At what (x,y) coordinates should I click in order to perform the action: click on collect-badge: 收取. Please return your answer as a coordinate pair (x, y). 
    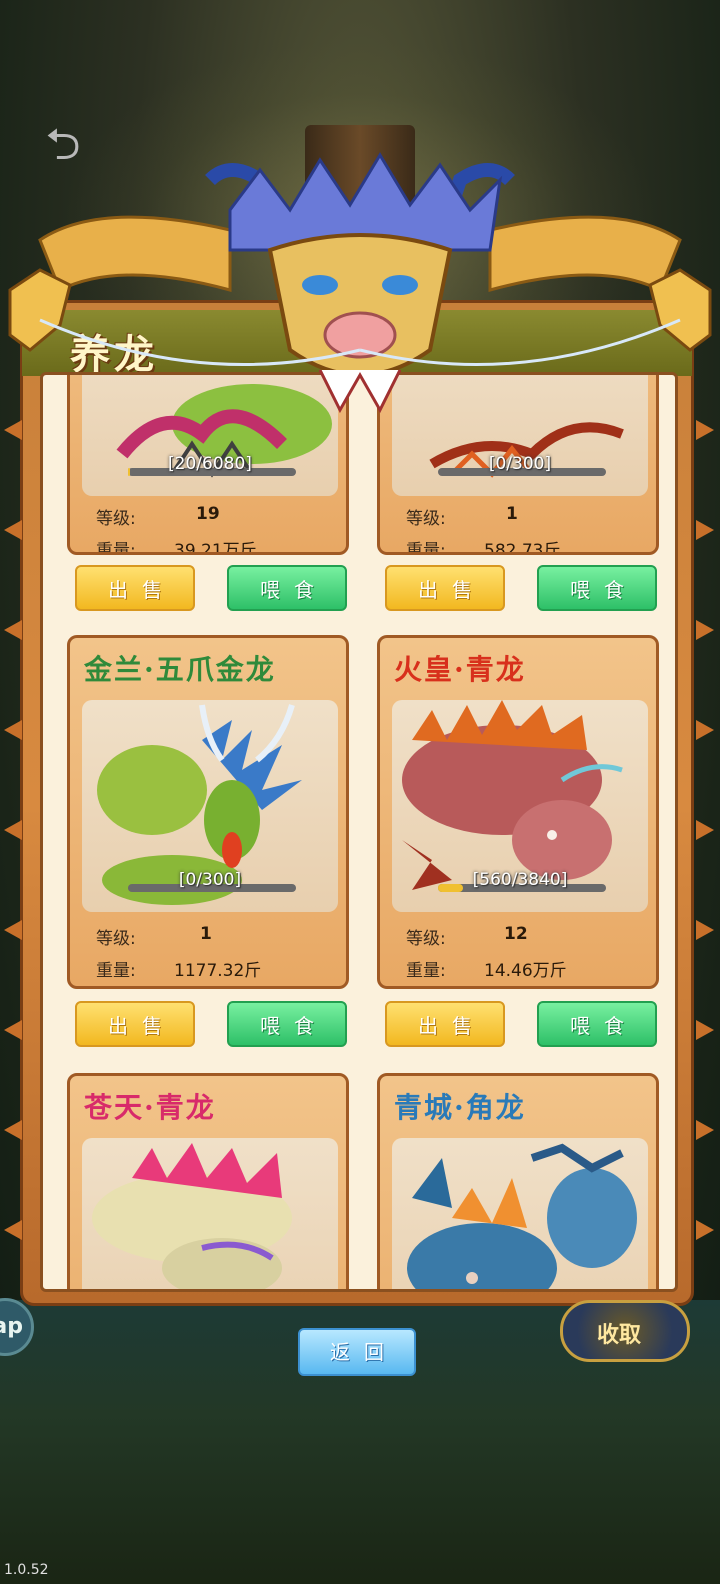
    Looking at the image, I should click on (625, 1331).